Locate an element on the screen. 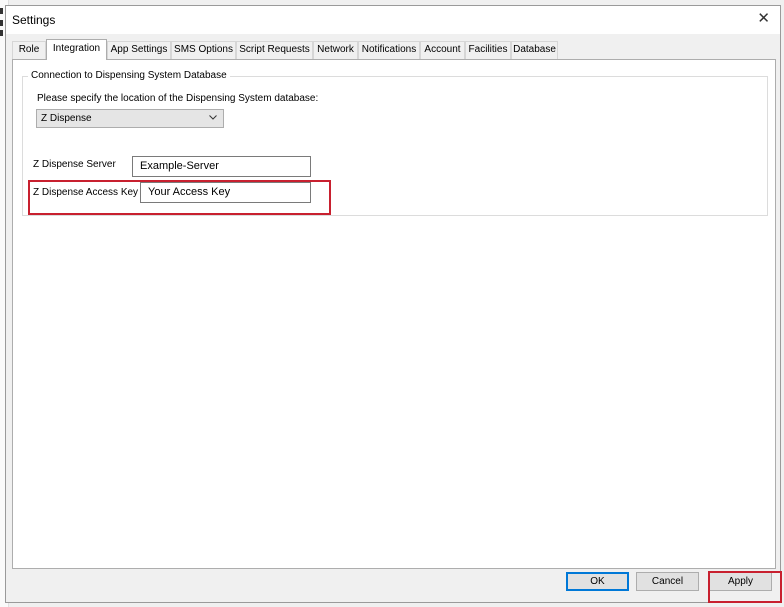 This screenshot has width=784, height=607. access-key-highlight-box is located at coordinates (179, 197).